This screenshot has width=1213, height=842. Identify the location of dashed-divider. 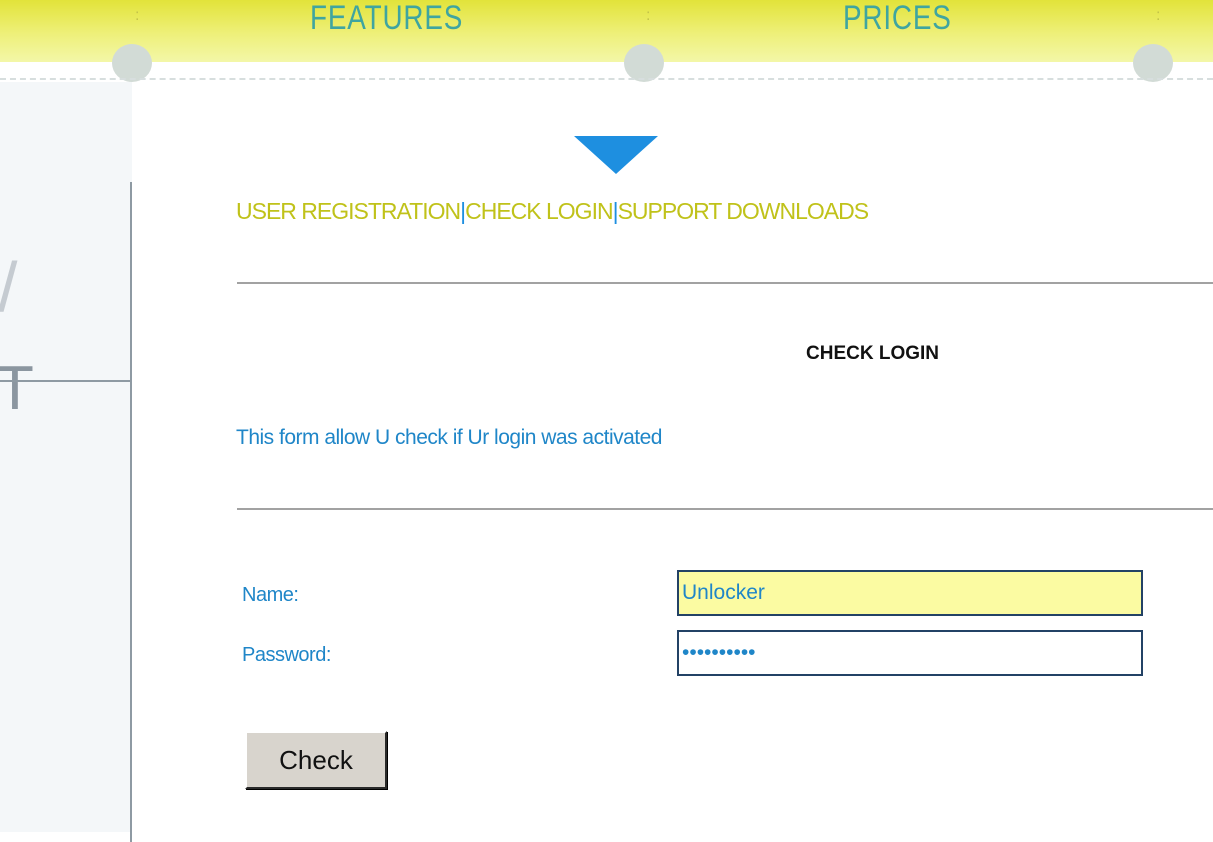
(606, 79).